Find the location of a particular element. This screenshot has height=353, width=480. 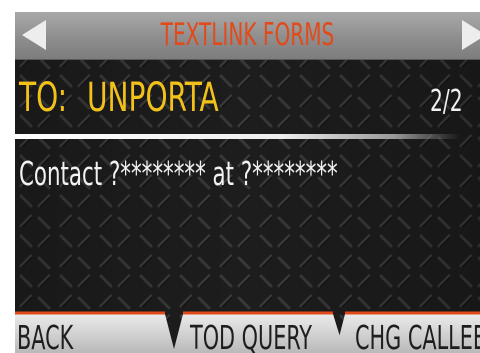

page-title: TEXTLINK FORMS is located at coordinates (247, 35).